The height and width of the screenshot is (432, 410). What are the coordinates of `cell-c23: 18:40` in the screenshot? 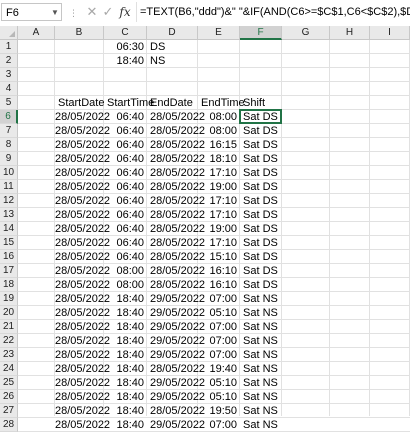 It's located at (125, 355).